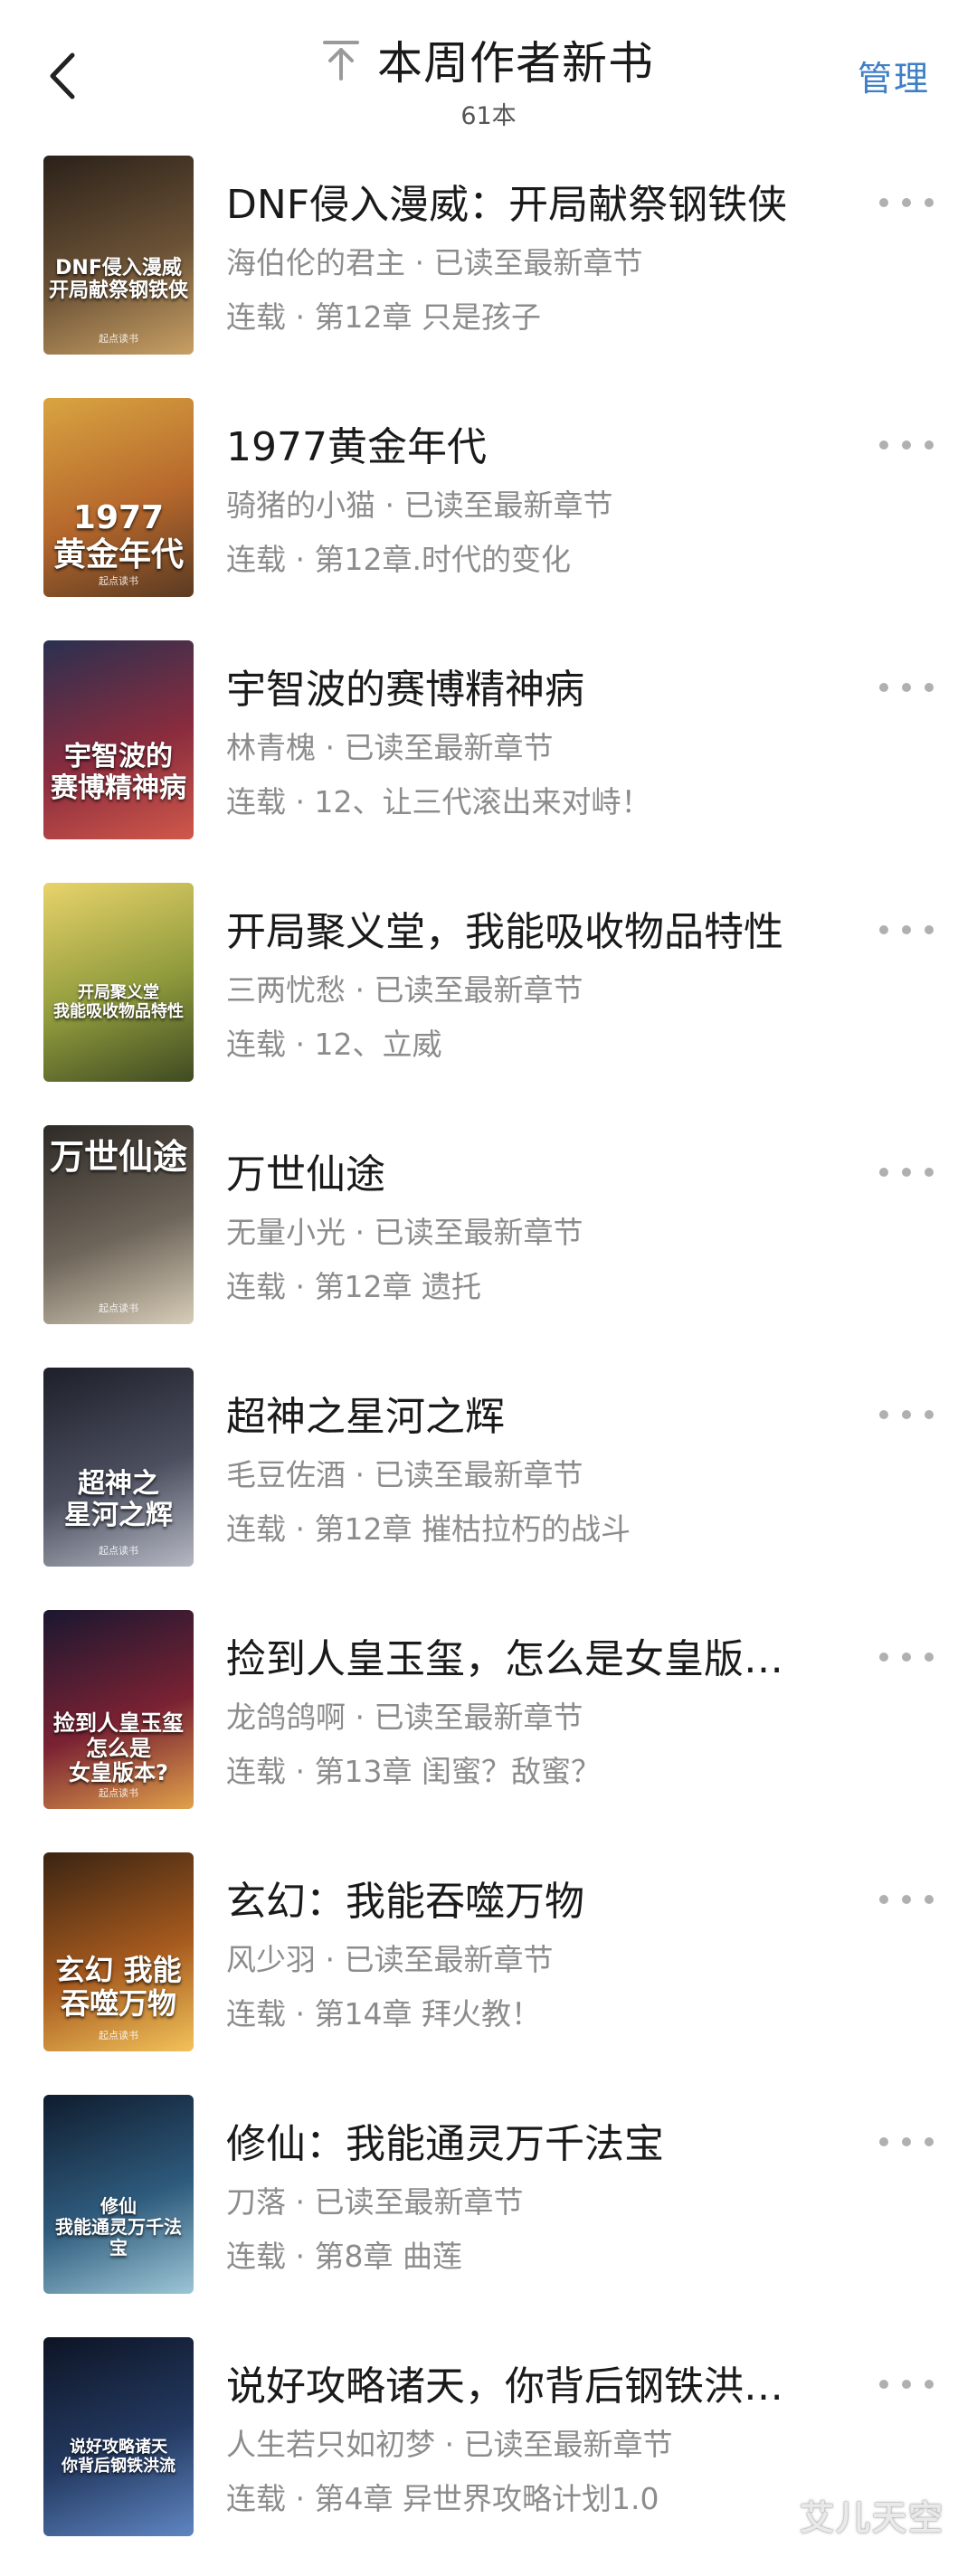 The width and height of the screenshot is (977, 2576). Describe the element at coordinates (330, 2444) in the screenshot. I see `book-author: 人生若只如初梦` at that location.